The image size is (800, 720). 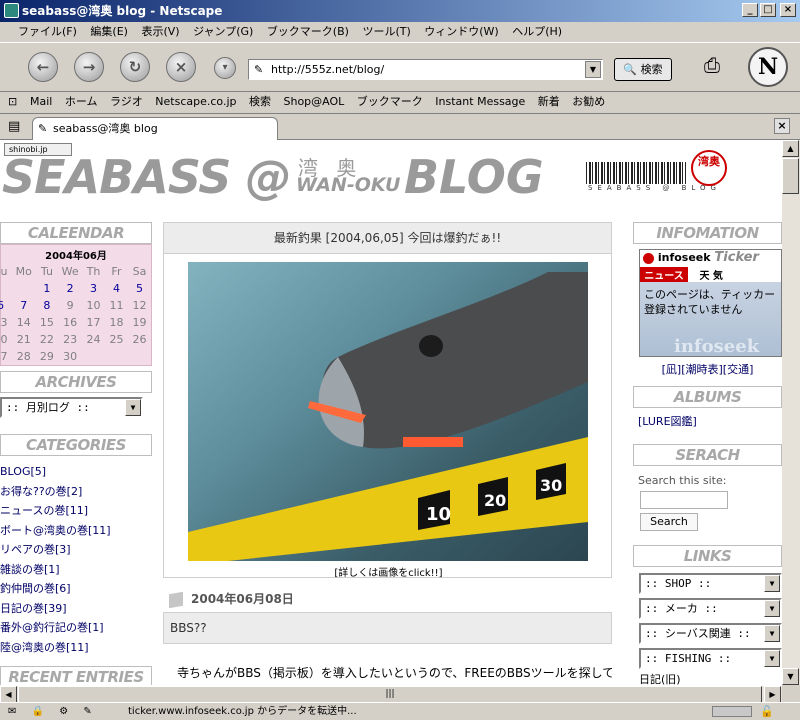 What do you see at coordinates (388, 571) in the screenshot?
I see `featured-caption: [詳しくは画像をclick!!]` at bounding box center [388, 571].